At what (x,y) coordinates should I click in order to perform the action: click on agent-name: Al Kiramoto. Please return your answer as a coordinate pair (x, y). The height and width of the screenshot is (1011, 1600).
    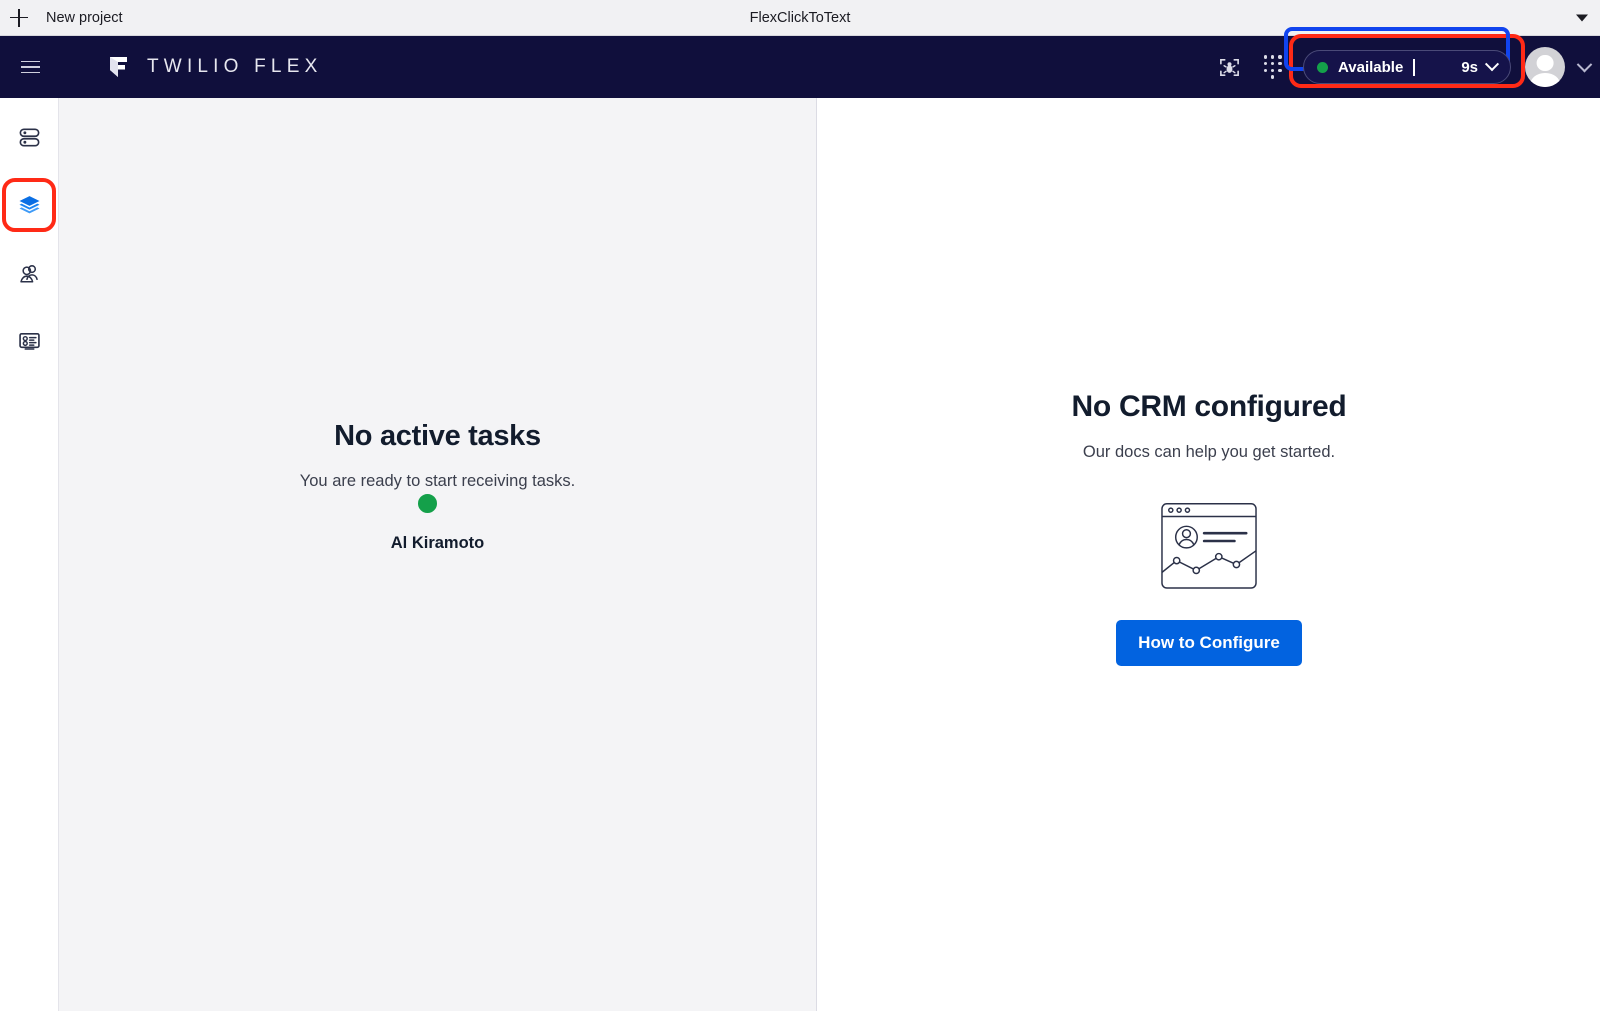
    Looking at the image, I should click on (437, 543).